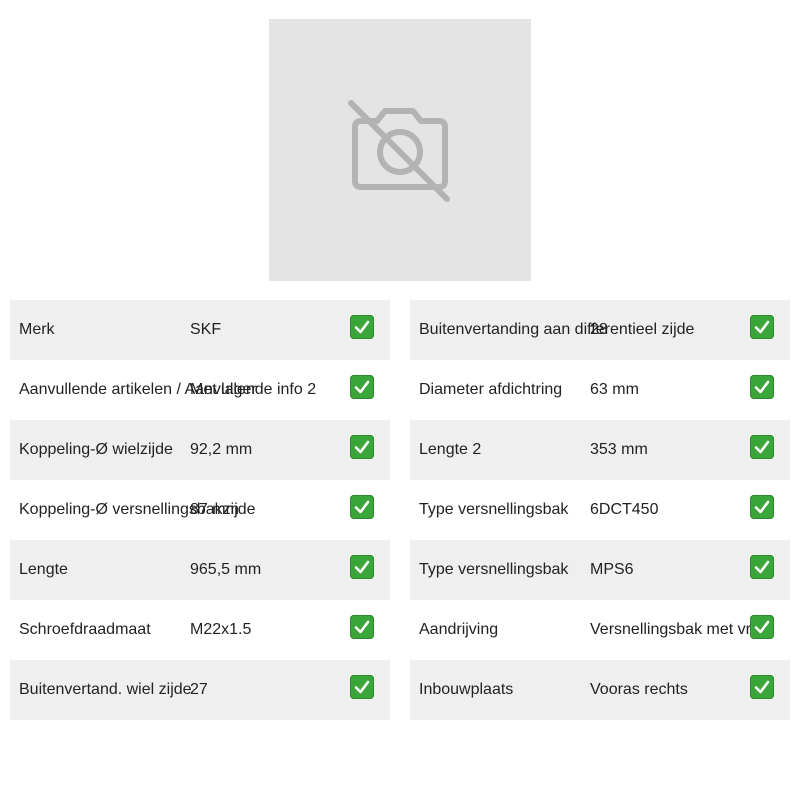 Image resolution: width=800 pixels, height=800 pixels. I want to click on spec-label: Buitenvertand. wiel zijde, so click(105, 689).